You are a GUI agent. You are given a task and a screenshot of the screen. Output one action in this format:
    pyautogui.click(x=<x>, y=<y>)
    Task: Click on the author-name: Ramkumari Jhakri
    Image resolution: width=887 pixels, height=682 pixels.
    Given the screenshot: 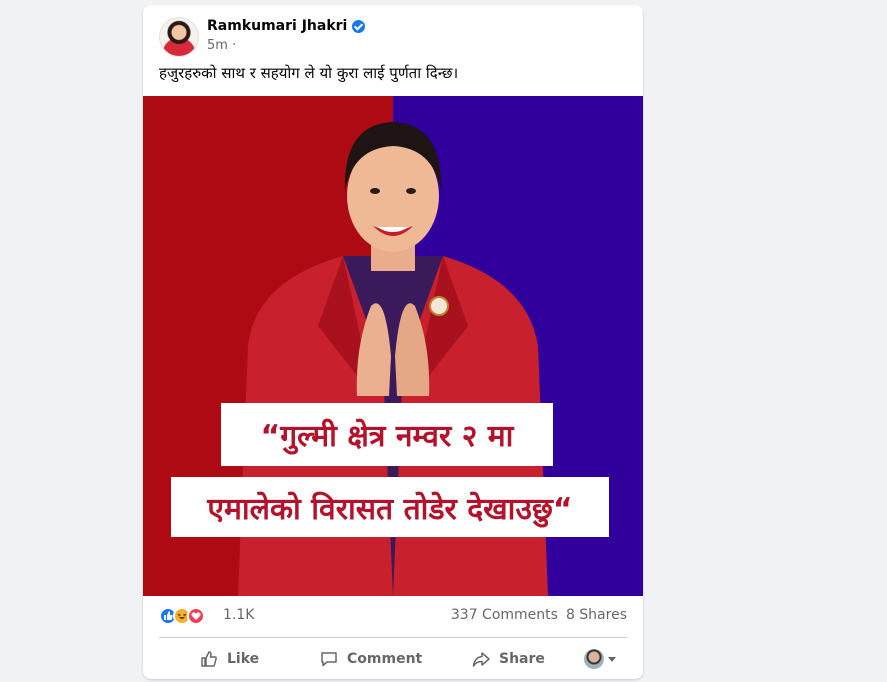 What is the action you would take?
    pyautogui.click(x=277, y=26)
    